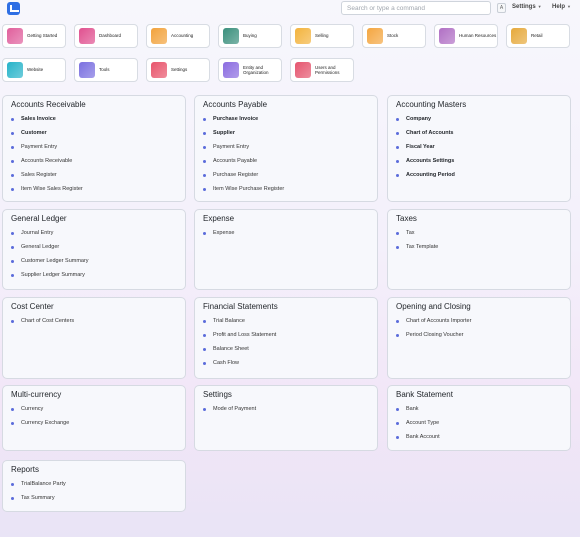 The image size is (580, 537). What do you see at coordinates (447, 36) in the screenshot?
I see `hr-icon` at bounding box center [447, 36].